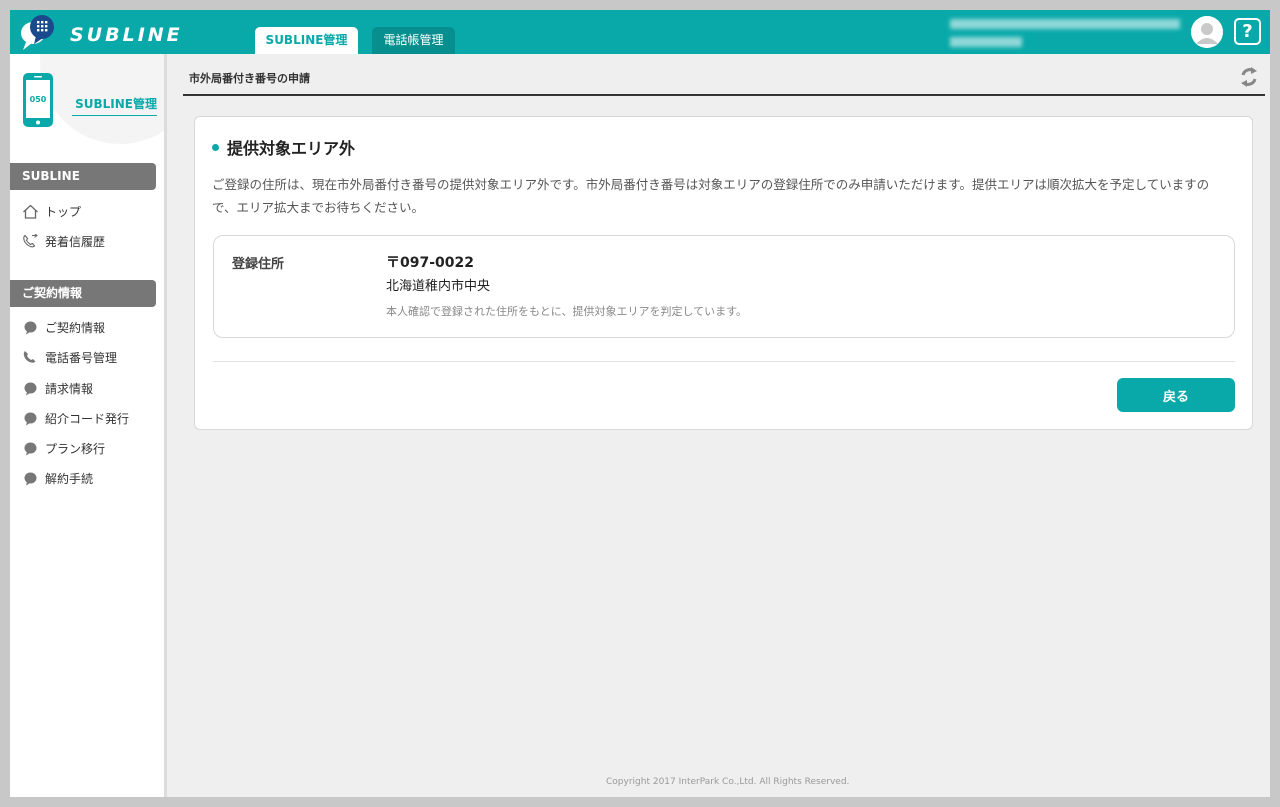 This screenshot has height=807, width=1280. What do you see at coordinates (724, 361) in the screenshot?
I see `divider` at bounding box center [724, 361].